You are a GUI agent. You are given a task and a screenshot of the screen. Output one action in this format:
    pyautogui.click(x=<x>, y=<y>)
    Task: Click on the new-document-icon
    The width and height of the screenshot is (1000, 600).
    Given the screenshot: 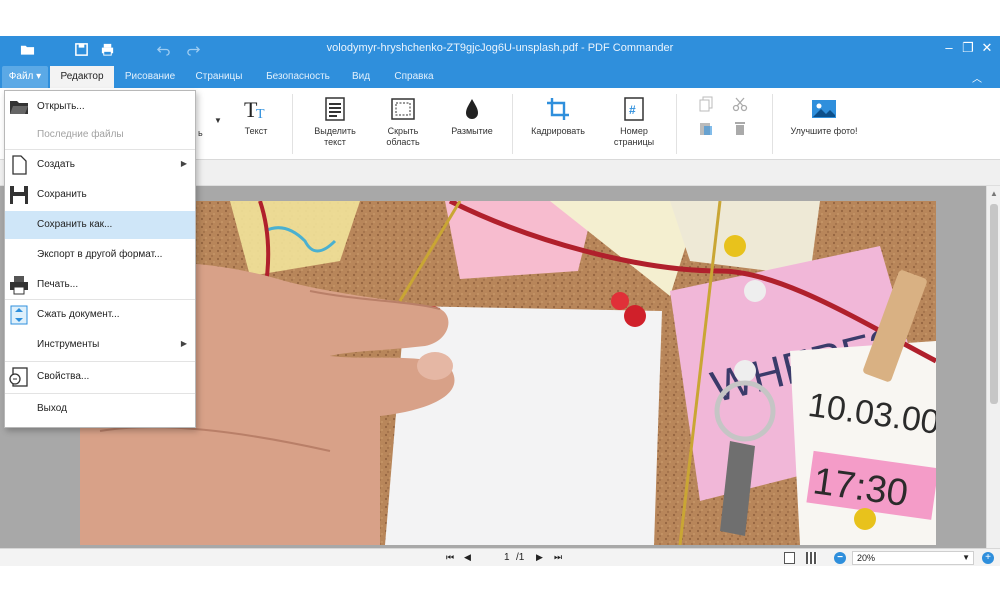 What is the action you would take?
    pyautogui.click(x=19, y=165)
    